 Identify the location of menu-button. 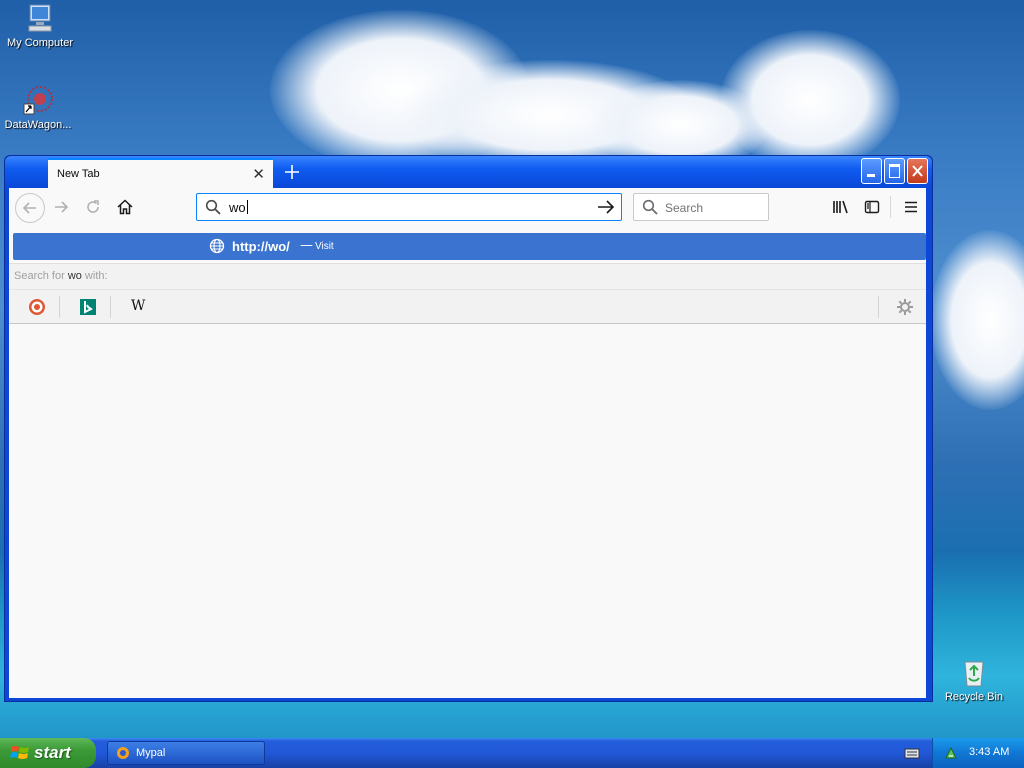
(911, 207).